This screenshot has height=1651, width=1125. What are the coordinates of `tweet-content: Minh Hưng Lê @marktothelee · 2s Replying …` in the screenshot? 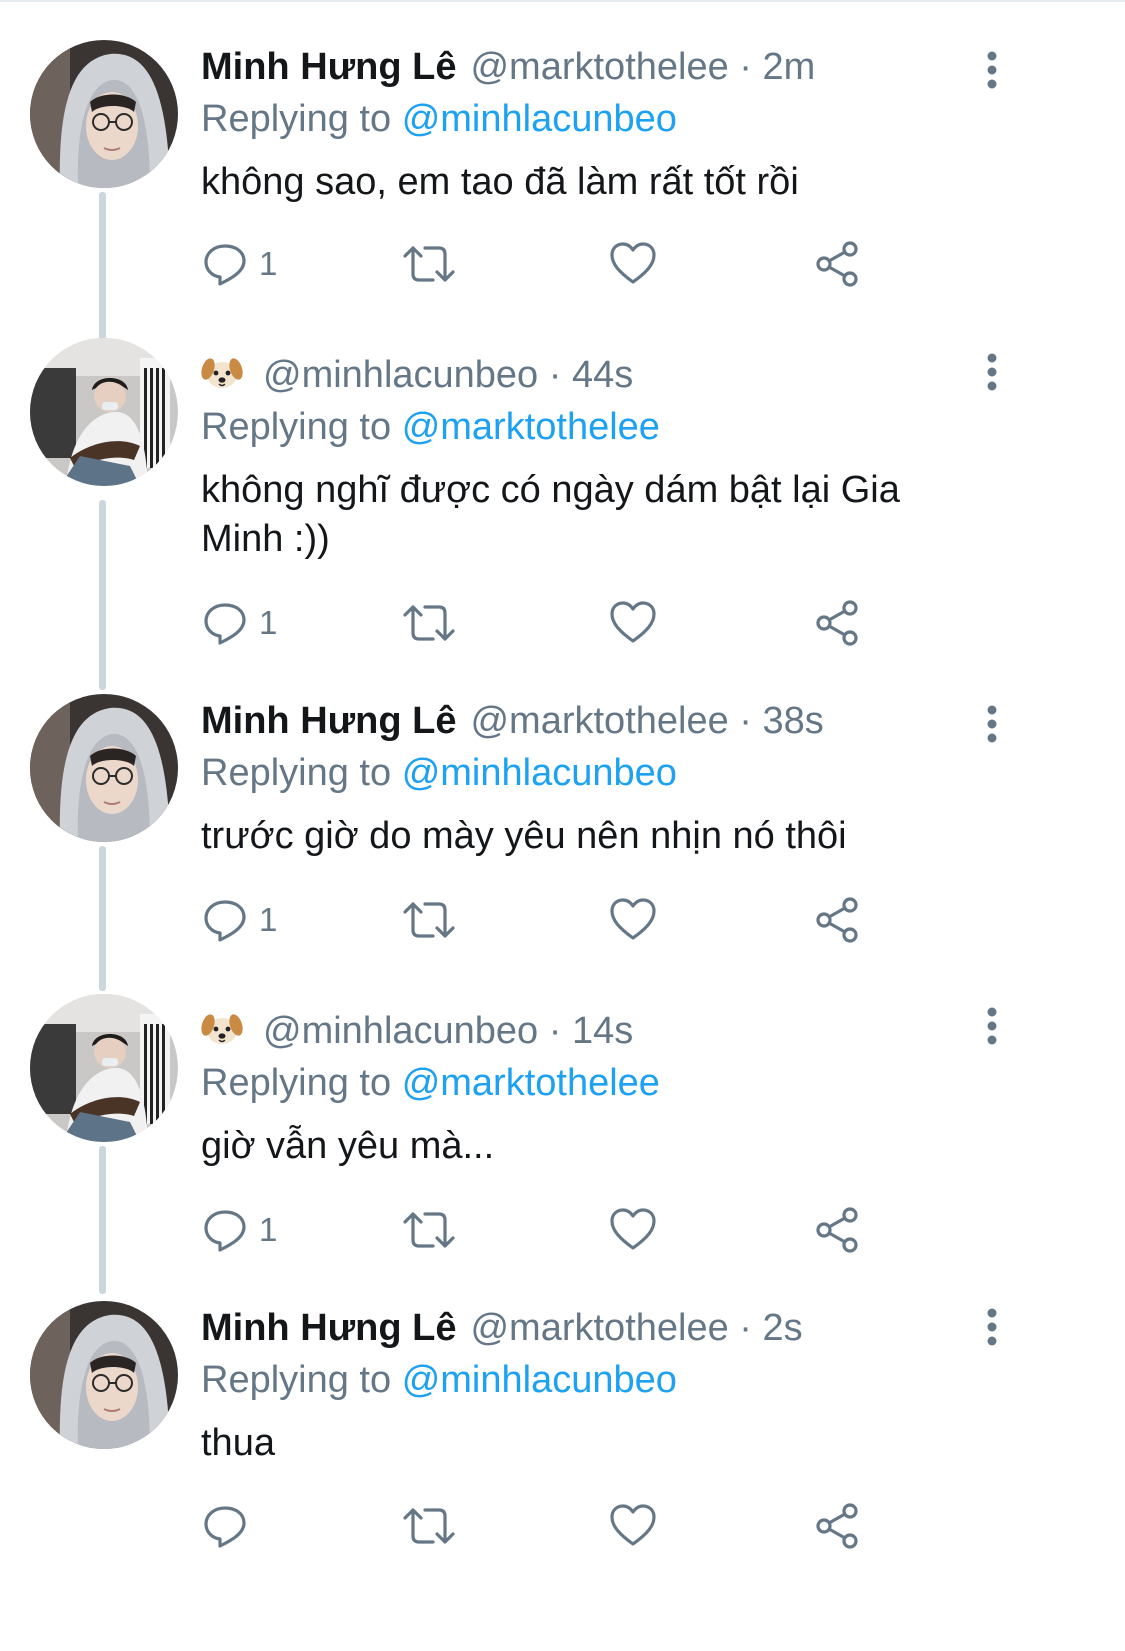 It's located at (601, 1384).